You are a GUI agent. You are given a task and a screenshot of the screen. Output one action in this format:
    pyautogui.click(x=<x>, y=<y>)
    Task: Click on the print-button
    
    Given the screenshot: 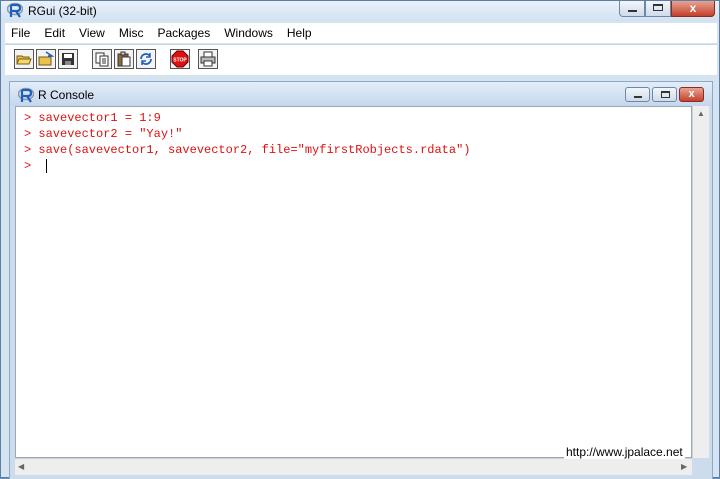 What is the action you would take?
    pyautogui.click(x=208, y=59)
    